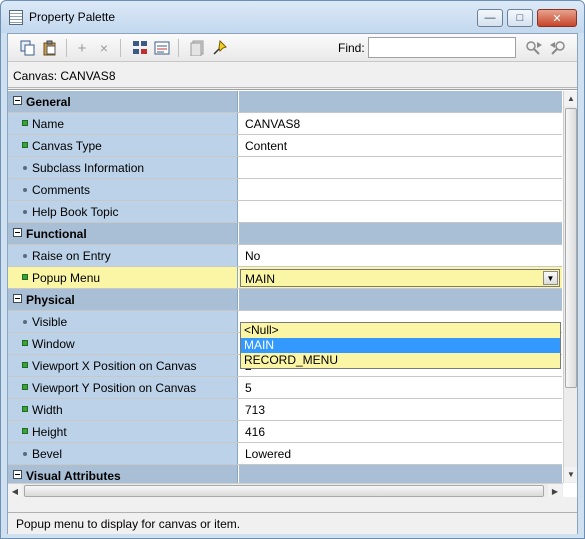  I want to click on property-value: 713, so click(255, 410).